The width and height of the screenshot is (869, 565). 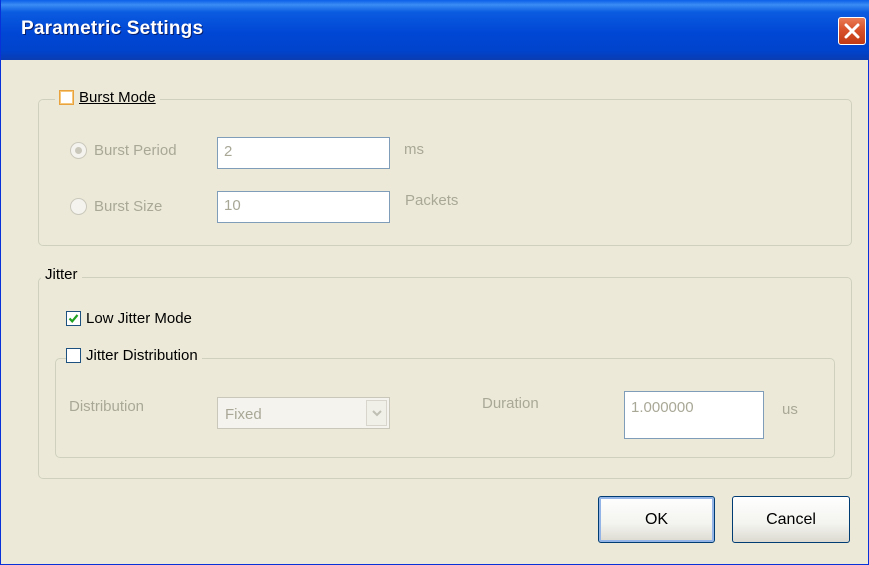 I want to click on low-jitter-checkbox, so click(x=73, y=318).